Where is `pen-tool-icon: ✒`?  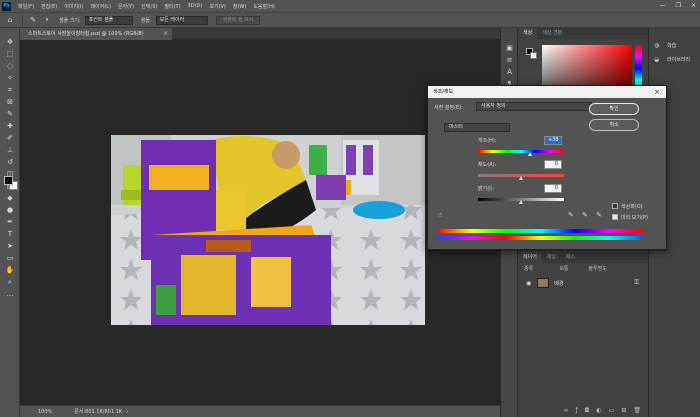
pen-tool-icon: ✒ is located at coordinates (10, 222).